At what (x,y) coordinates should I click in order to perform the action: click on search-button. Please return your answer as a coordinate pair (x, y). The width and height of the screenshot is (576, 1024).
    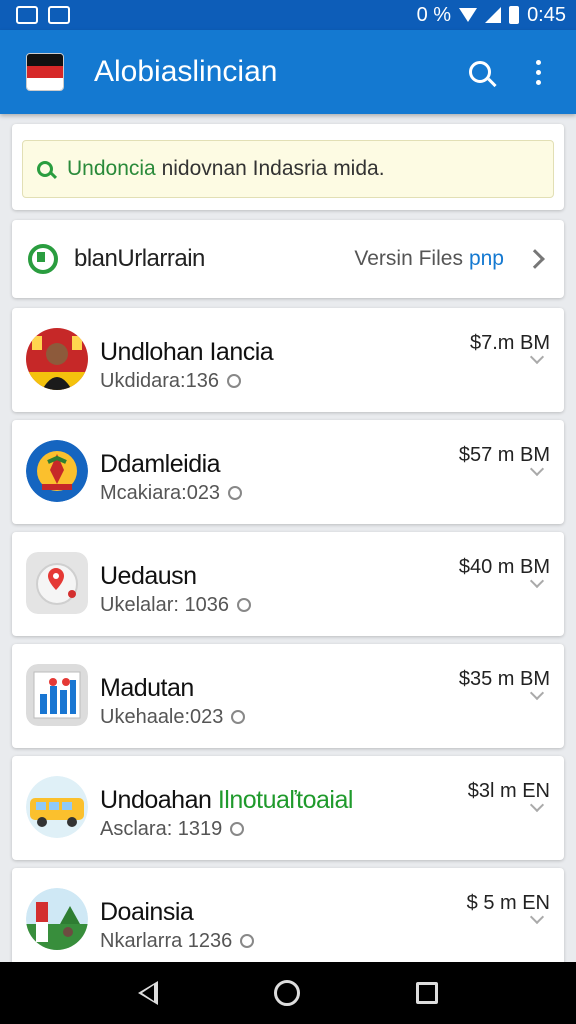
    Looking at the image, I should click on (480, 72).